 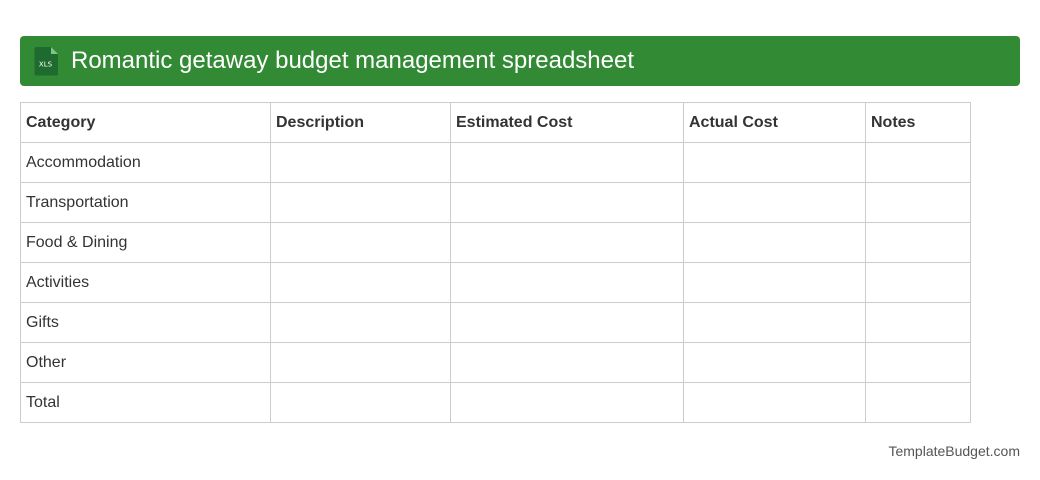 What do you see at coordinates (145, 122) in the screenshot?
I see `column-header-category: Category` at bounding box center [145, 122].